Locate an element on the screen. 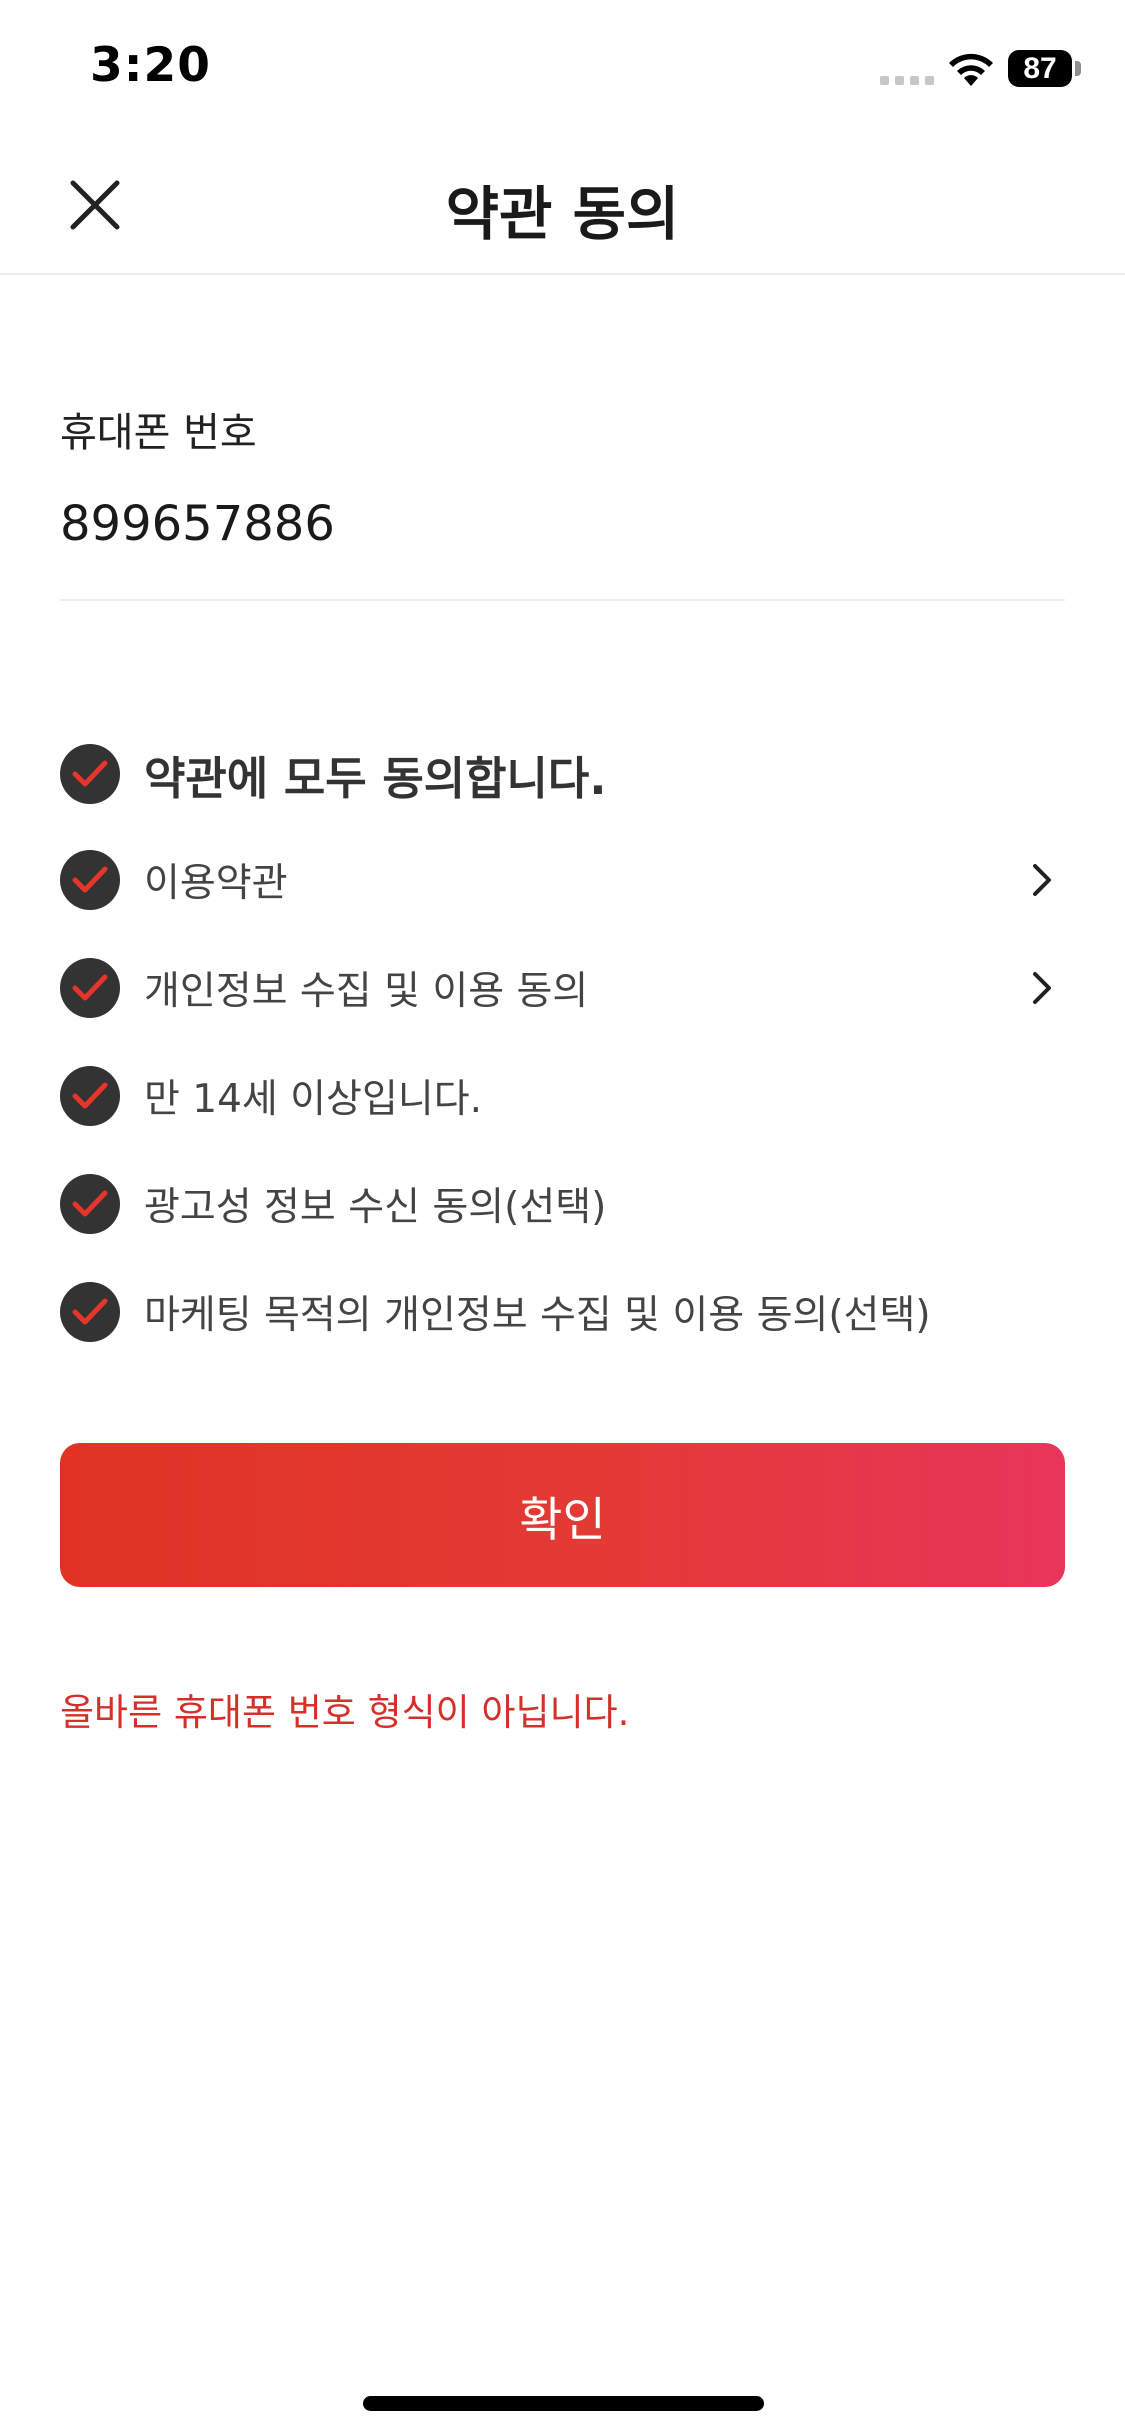 The height and width of the screenshot is (2436, 1125). home-indicator is located at coordinates (563, 2403).